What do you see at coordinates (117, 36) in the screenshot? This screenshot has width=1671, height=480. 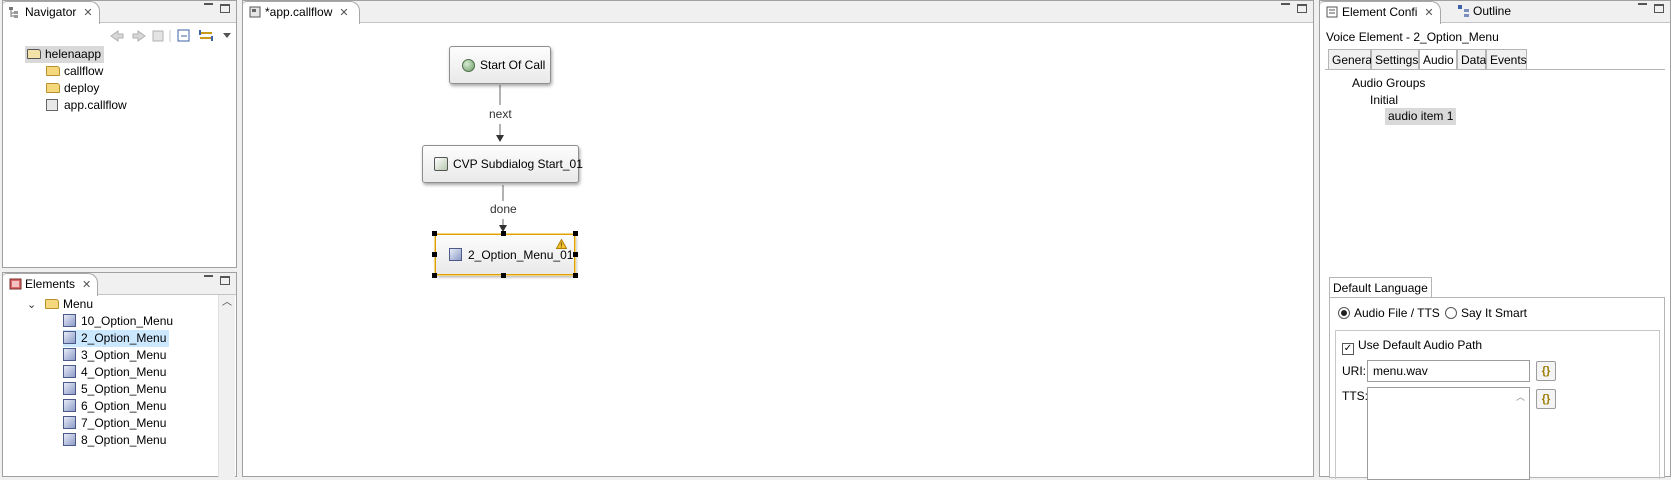 I see `back-icon` at bounding box center [117, 36].